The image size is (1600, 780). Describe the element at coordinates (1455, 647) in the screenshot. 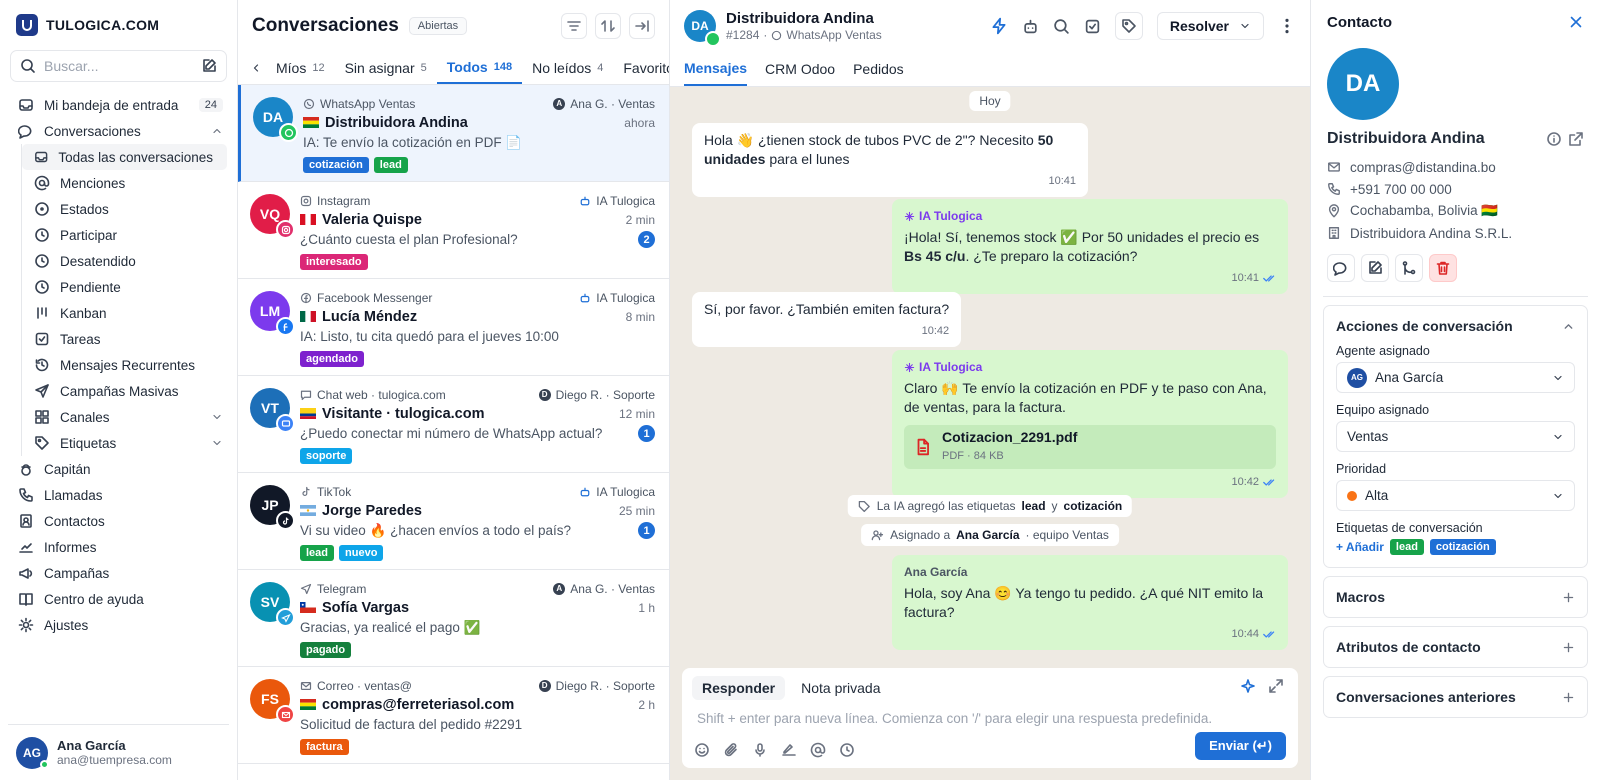

I see `contact-attributes-section: Atributos de contacto` at that location.